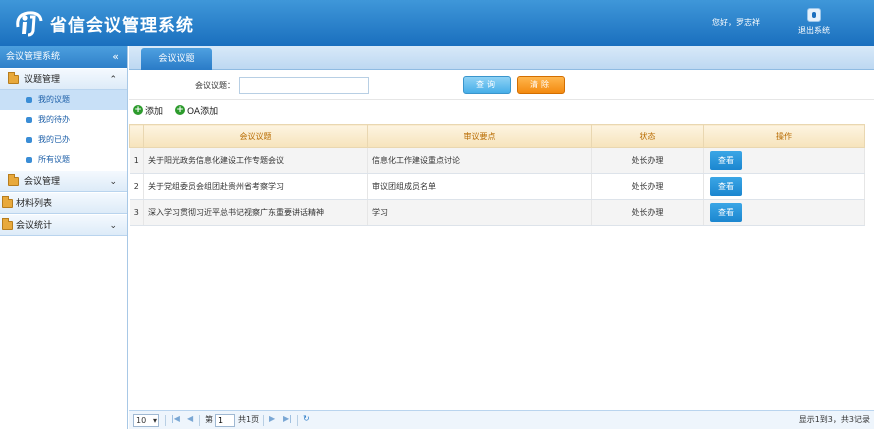 The image size is (874, 429). I want to click on column-header-topic: 会议议题, so click(255, 136).